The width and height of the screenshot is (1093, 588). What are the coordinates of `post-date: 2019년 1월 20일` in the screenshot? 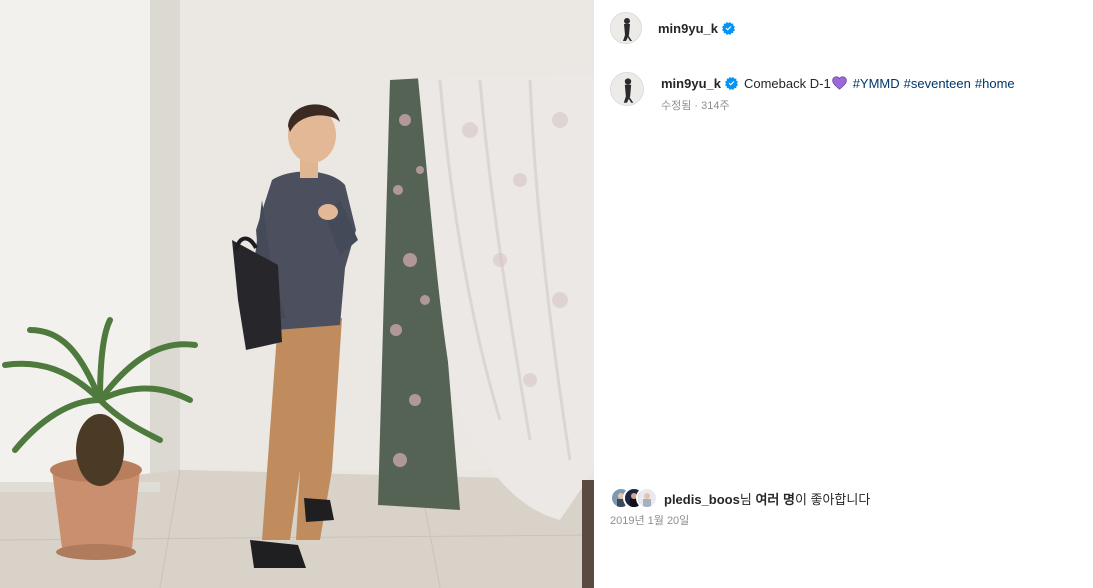 It's located at (649, 520).